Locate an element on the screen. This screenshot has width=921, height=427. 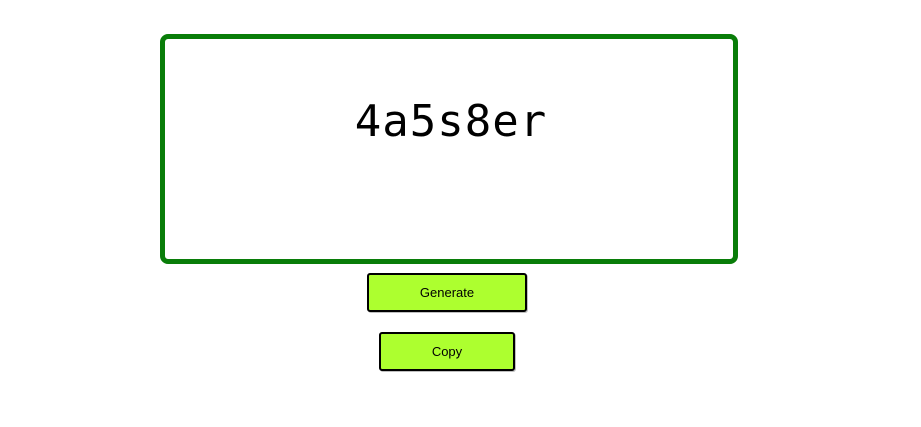
generated-code-text: 4a5s8er is located at coordinates (451, 121).